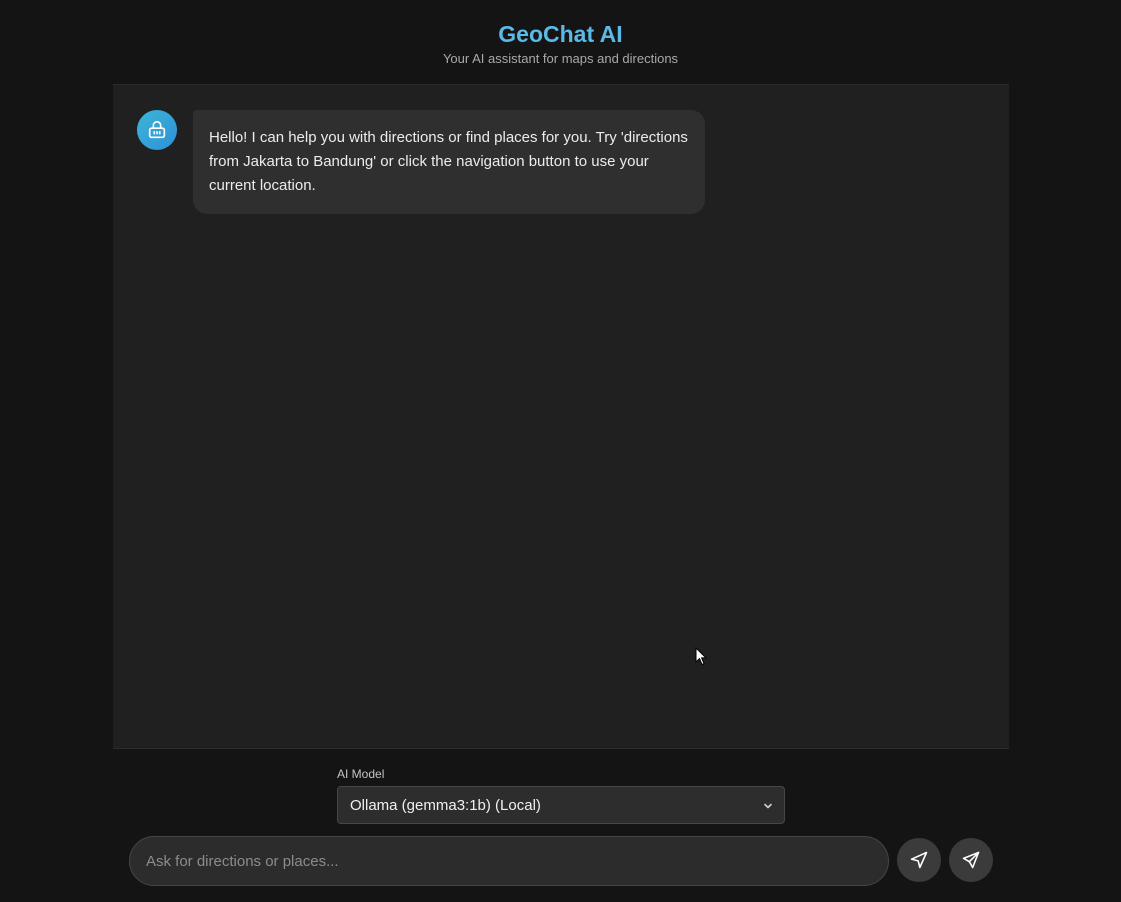 The image size is (1121, 902). Describe the element at coordinates (560, 34) in the screenshot. I see `app-title: GeoChat AI` at that location.